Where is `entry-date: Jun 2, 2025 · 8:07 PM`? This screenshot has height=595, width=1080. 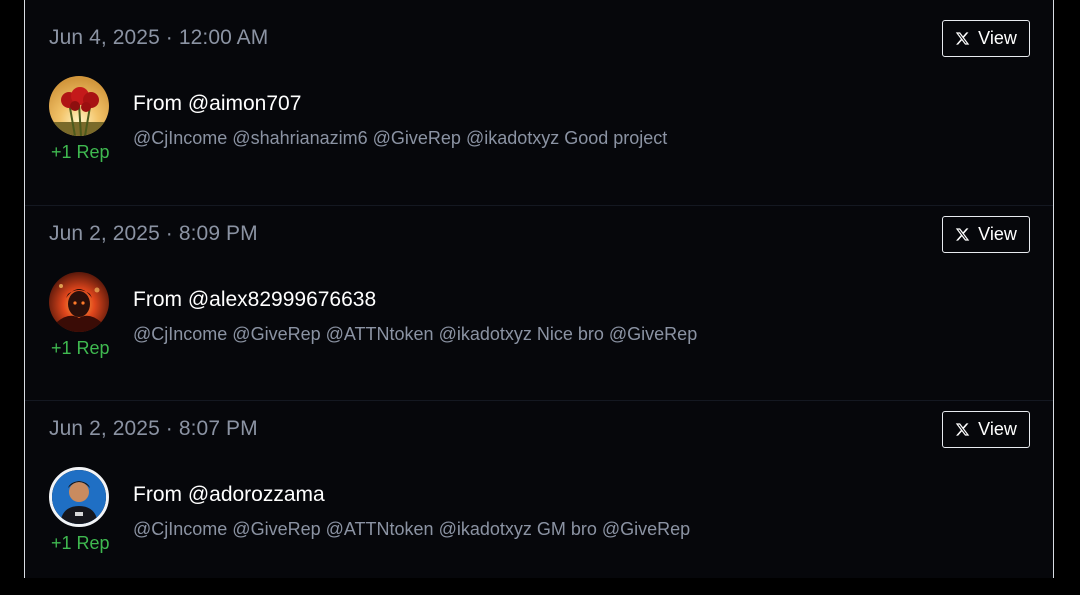
entry-date: Jun 2, 2025 · 8:07 PM is located at coordinates (153, 428).